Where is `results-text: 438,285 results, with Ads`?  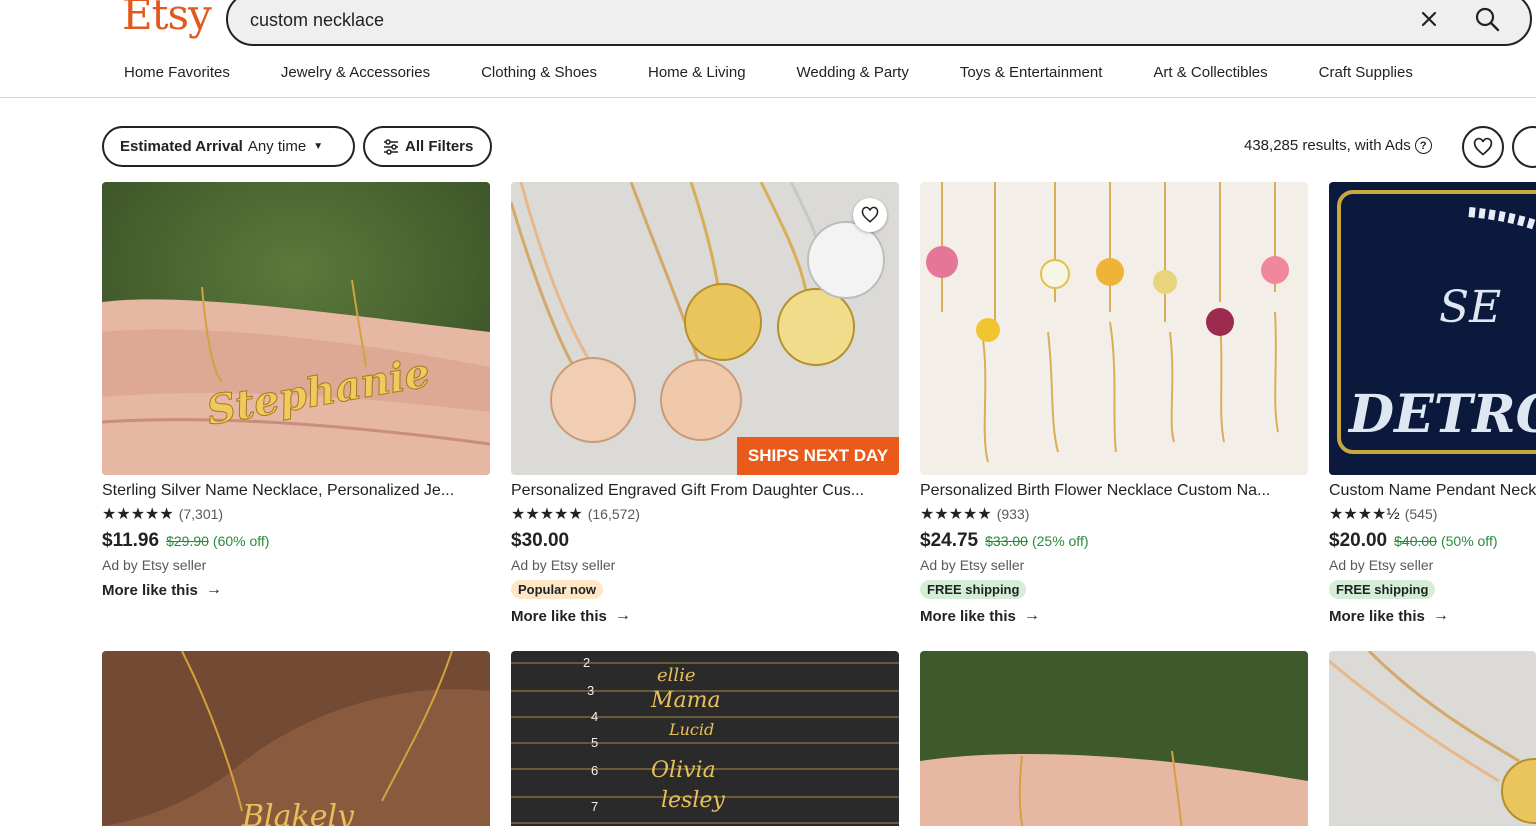 results-text: 438,285 results, with Ads is located at coordinates (1327, 145).